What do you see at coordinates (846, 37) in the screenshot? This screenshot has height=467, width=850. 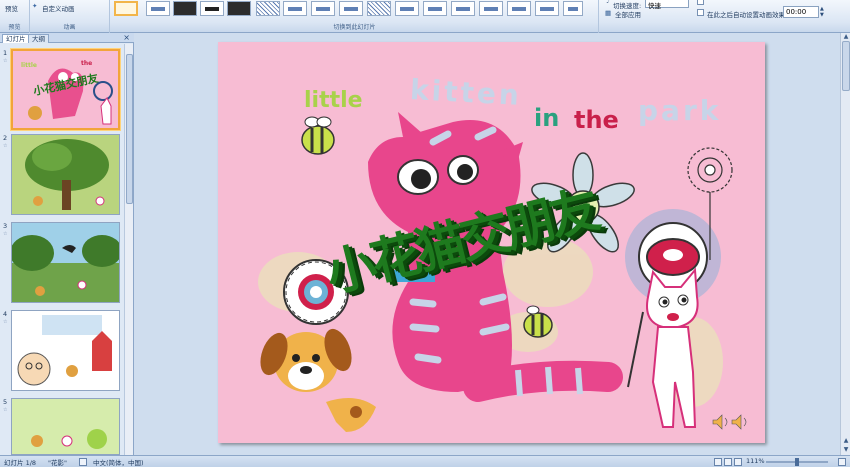 I see `scroll-up-icon: ▲` at bounding box center [846, 37].